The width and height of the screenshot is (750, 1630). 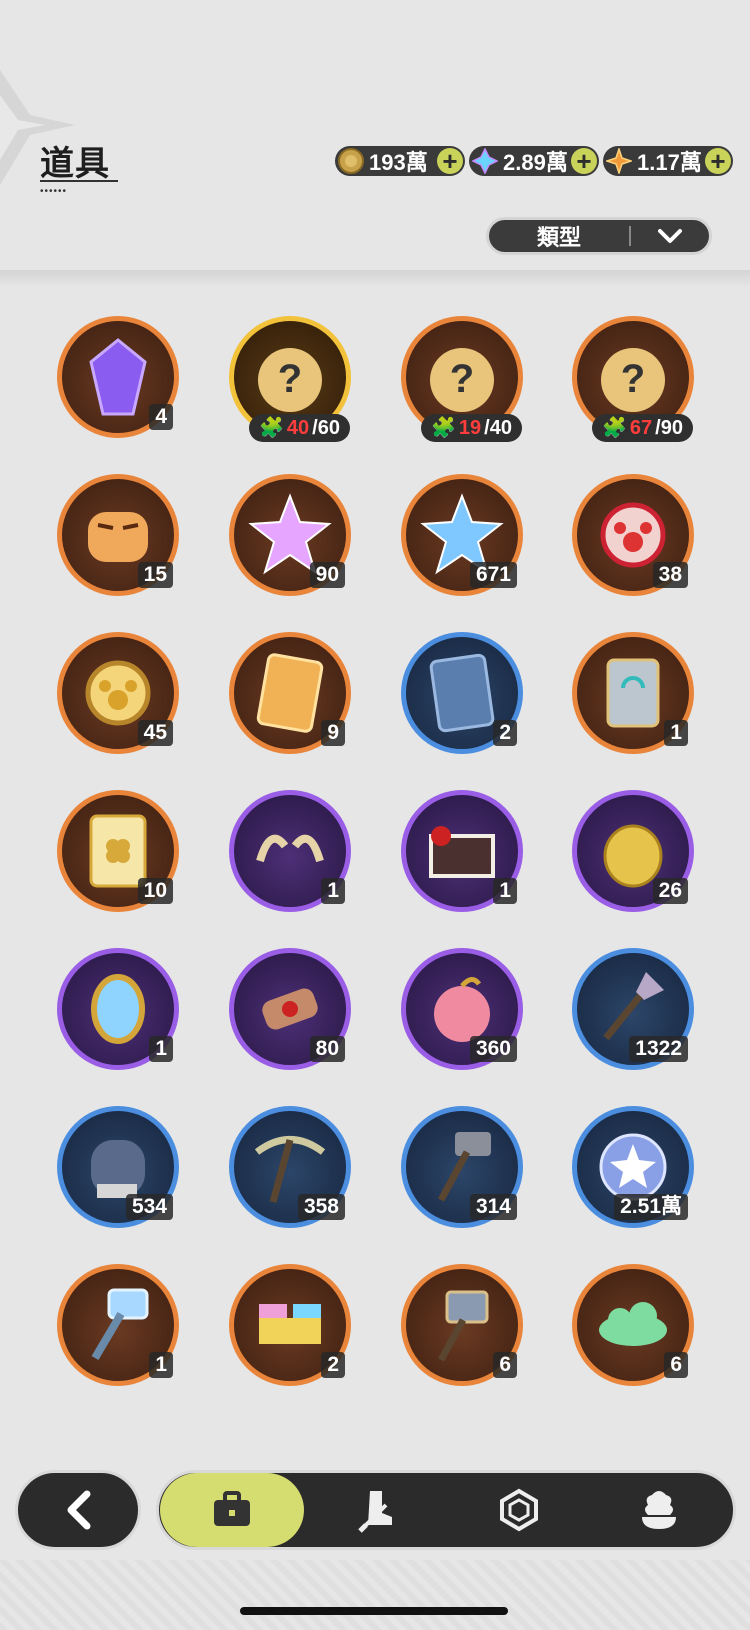 I want to click on briefcase-icon, so click(x=232, y=1508).